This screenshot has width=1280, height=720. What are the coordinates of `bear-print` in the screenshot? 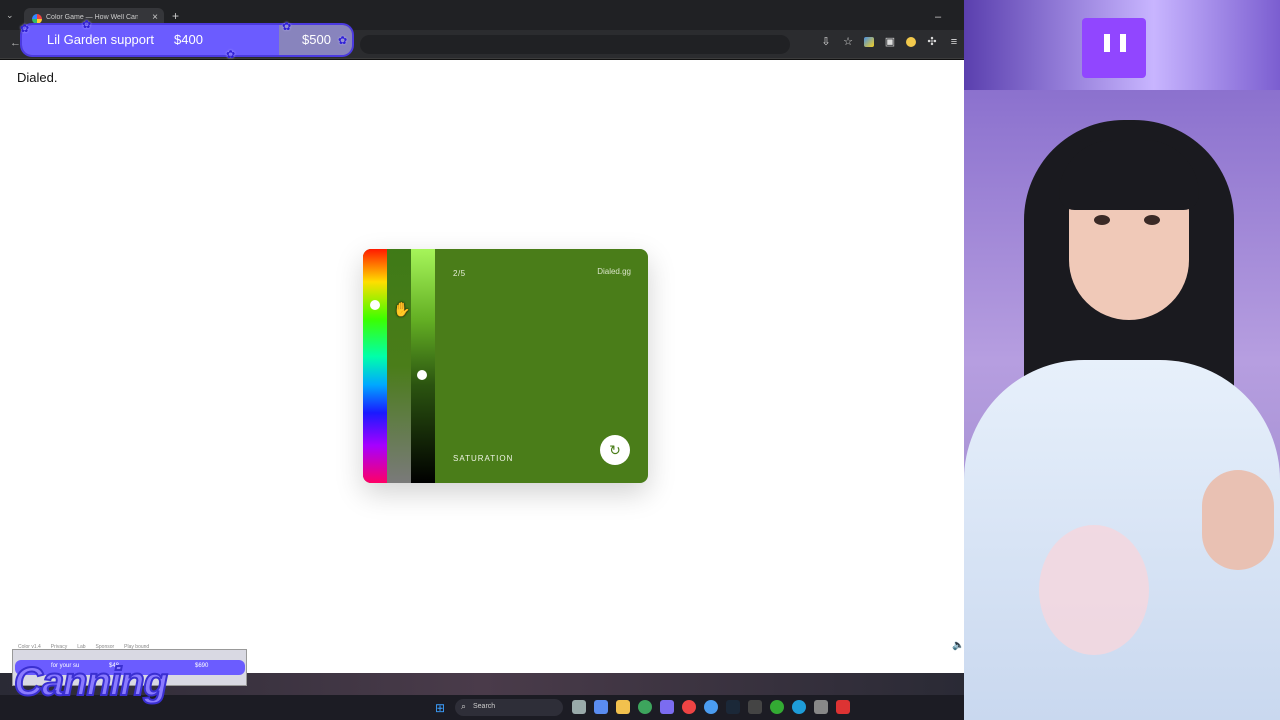 It's located at (1094, 590).